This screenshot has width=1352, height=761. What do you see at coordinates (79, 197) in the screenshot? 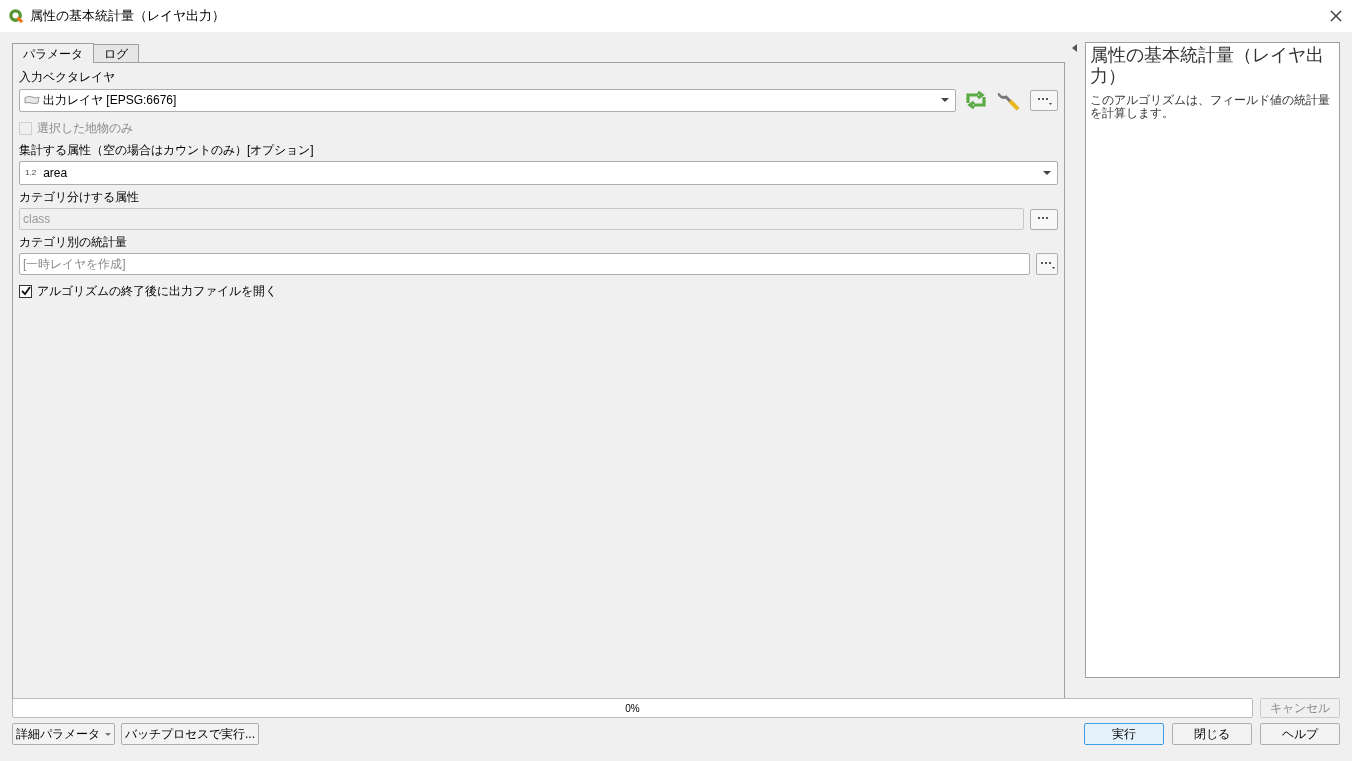
I see `field-label: カテゴリ分けする属性` at bounding box center [79, 197].